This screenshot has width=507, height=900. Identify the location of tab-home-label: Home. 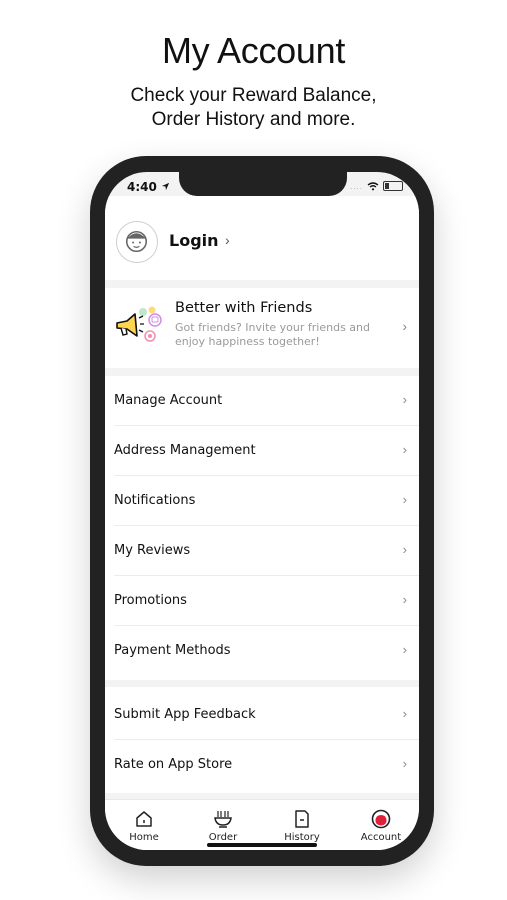
(144, 837).